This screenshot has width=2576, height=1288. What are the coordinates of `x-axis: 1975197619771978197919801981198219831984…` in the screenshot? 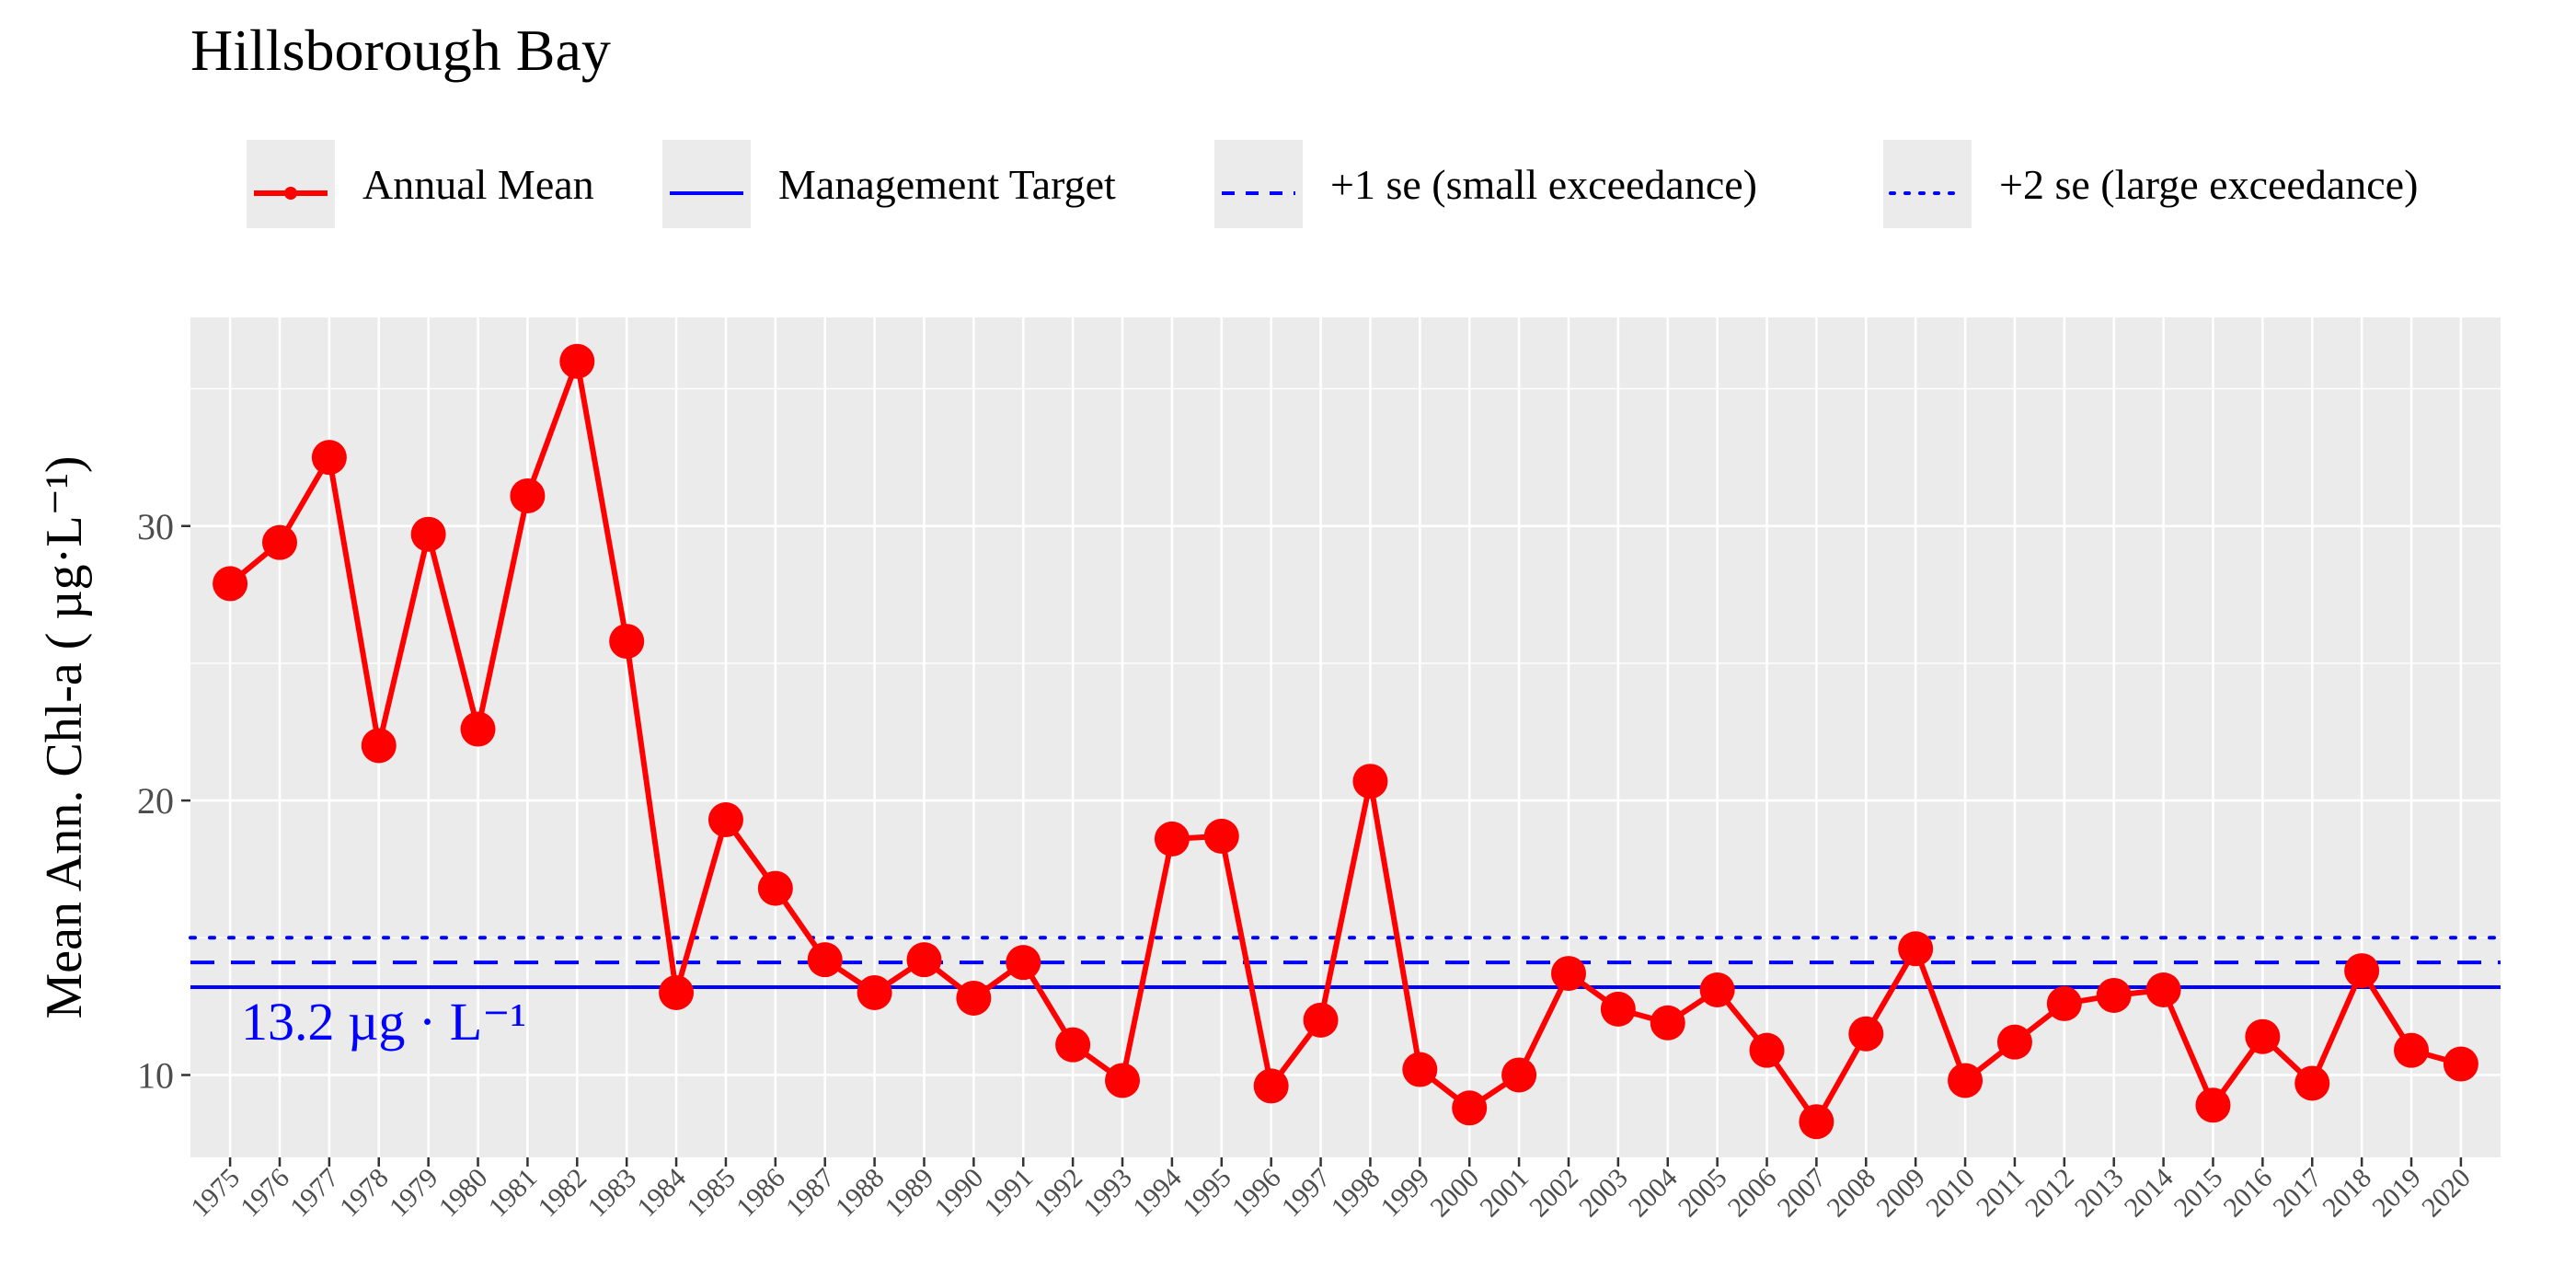 It's located at (1331, 1190).